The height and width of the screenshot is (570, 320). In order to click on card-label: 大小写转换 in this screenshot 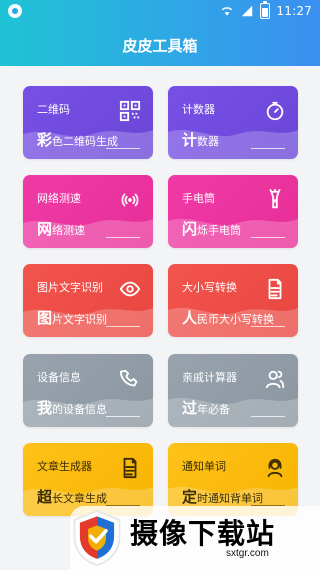, I will do `click(209, 287)`.